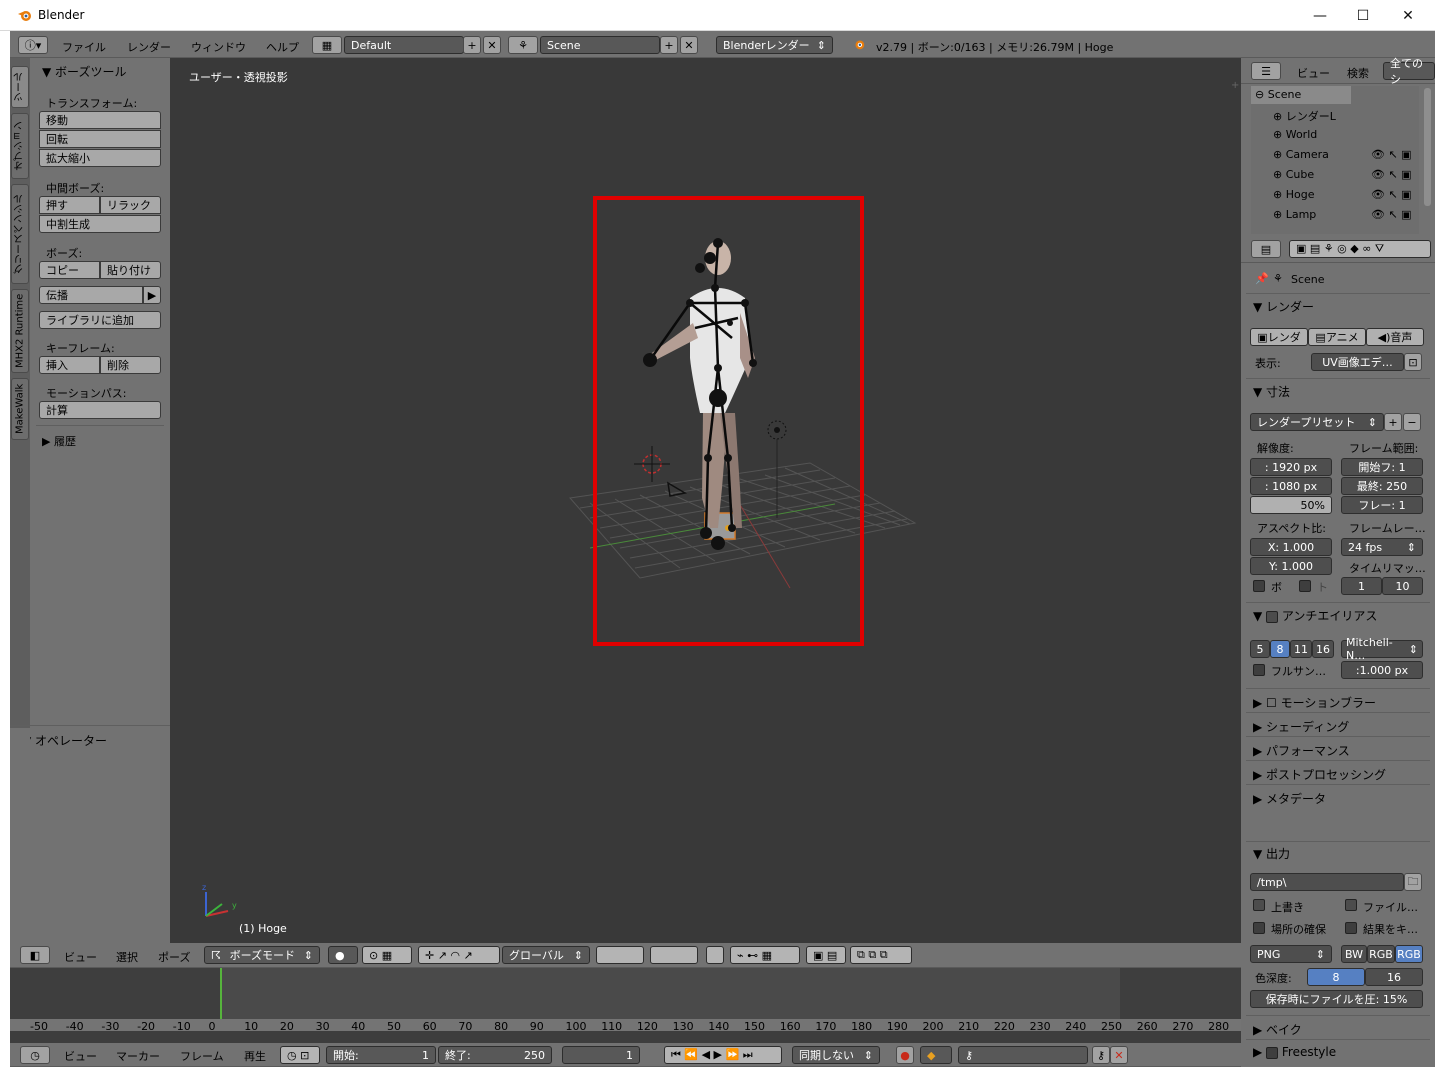  What do you see at coordinates (20, 87) in the screenshot?
I see `tab-tools: ツール` at bounding box center [20, 87].